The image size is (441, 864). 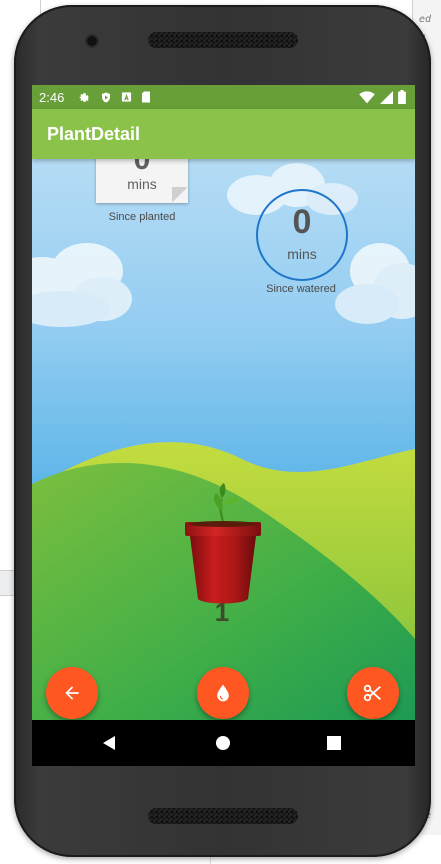 I want to click on arrow-left-icon, so click(x=72, y=693).